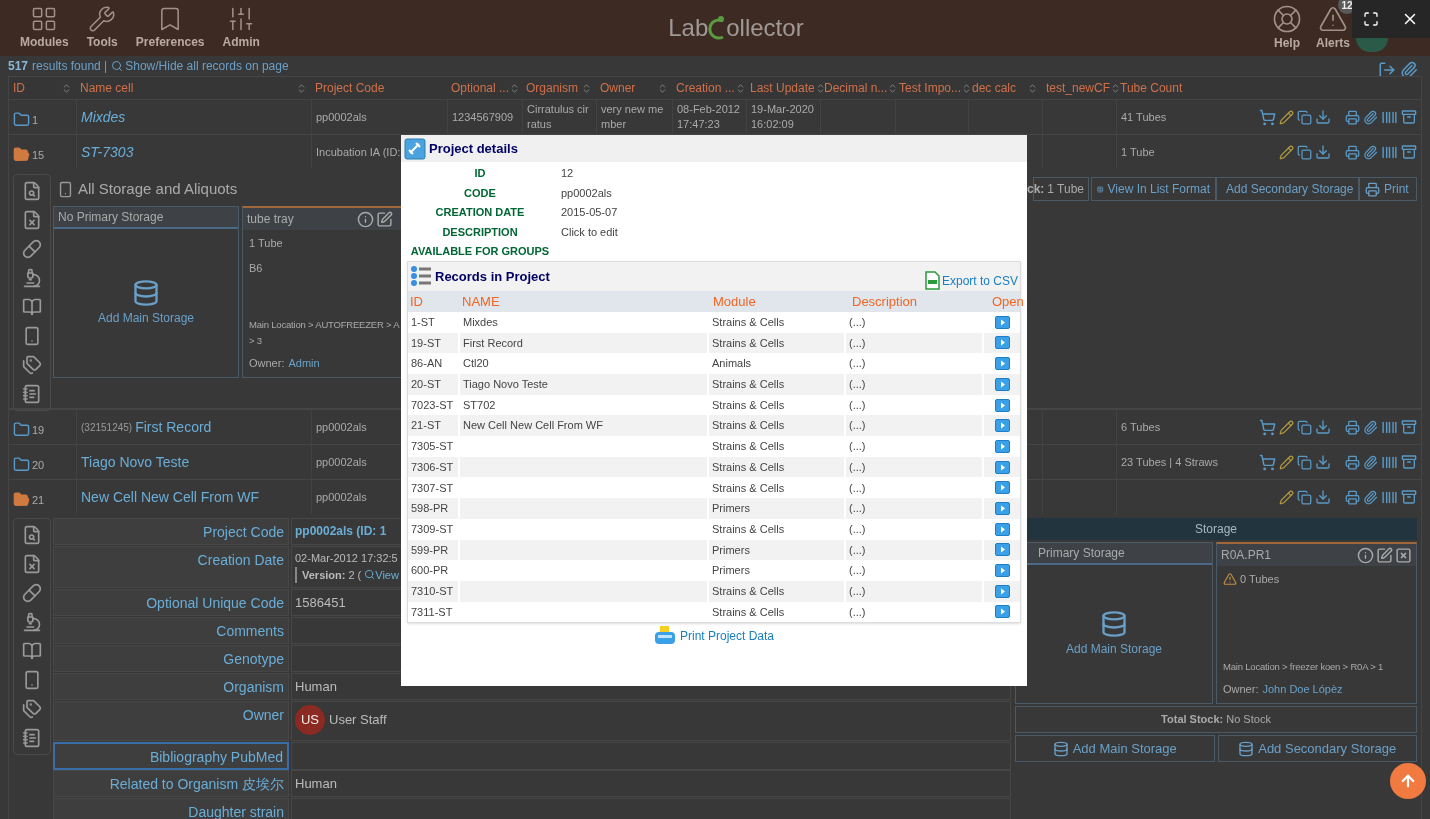  Describe the element at coordinates (1115, 748) in the screenshot. I see `storage-action-button: Add Main Storage` at that location.